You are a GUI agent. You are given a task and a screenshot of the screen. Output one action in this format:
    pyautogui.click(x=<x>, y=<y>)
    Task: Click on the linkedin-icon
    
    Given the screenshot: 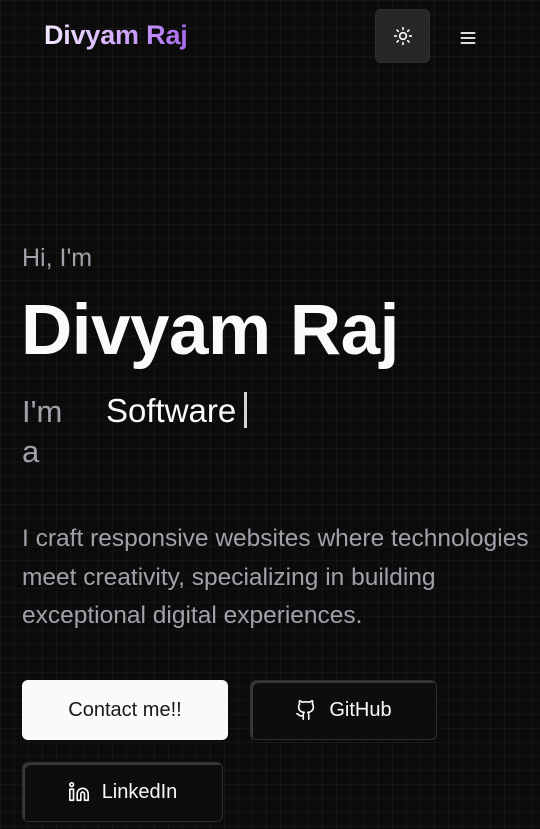 What is the action you would take?
    pyautogui.click(x=79, y=792)
    